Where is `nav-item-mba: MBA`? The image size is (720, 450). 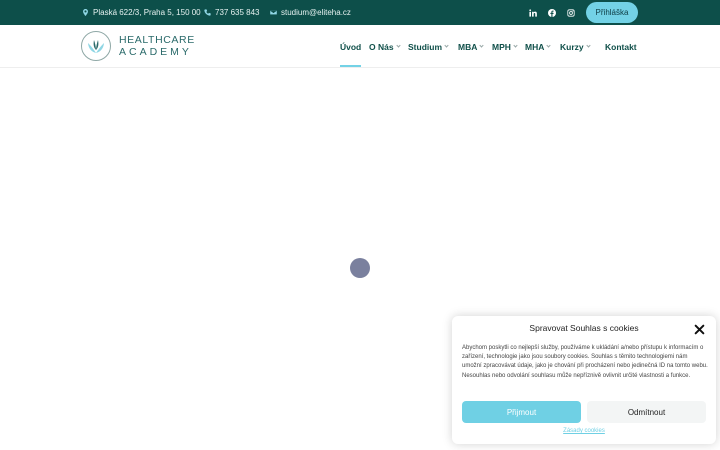
nav-item-mba: MBA is located at coordinates (471, 46).